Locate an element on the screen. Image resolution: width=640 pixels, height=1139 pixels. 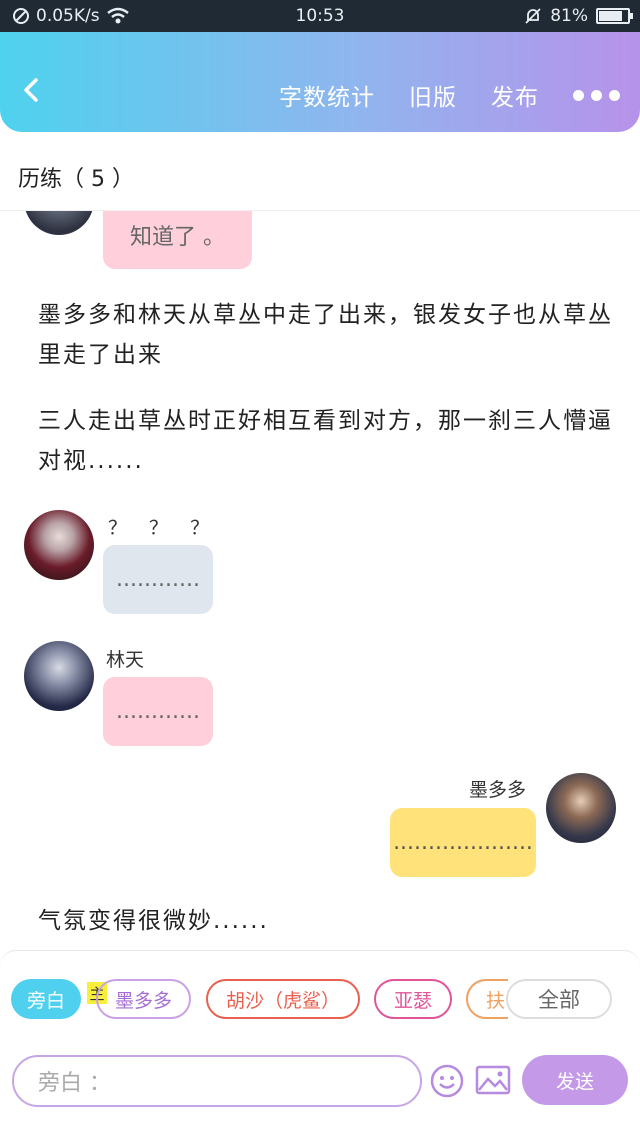
section-title: 历练（ 5 ） is located at coordinates (76, 179).